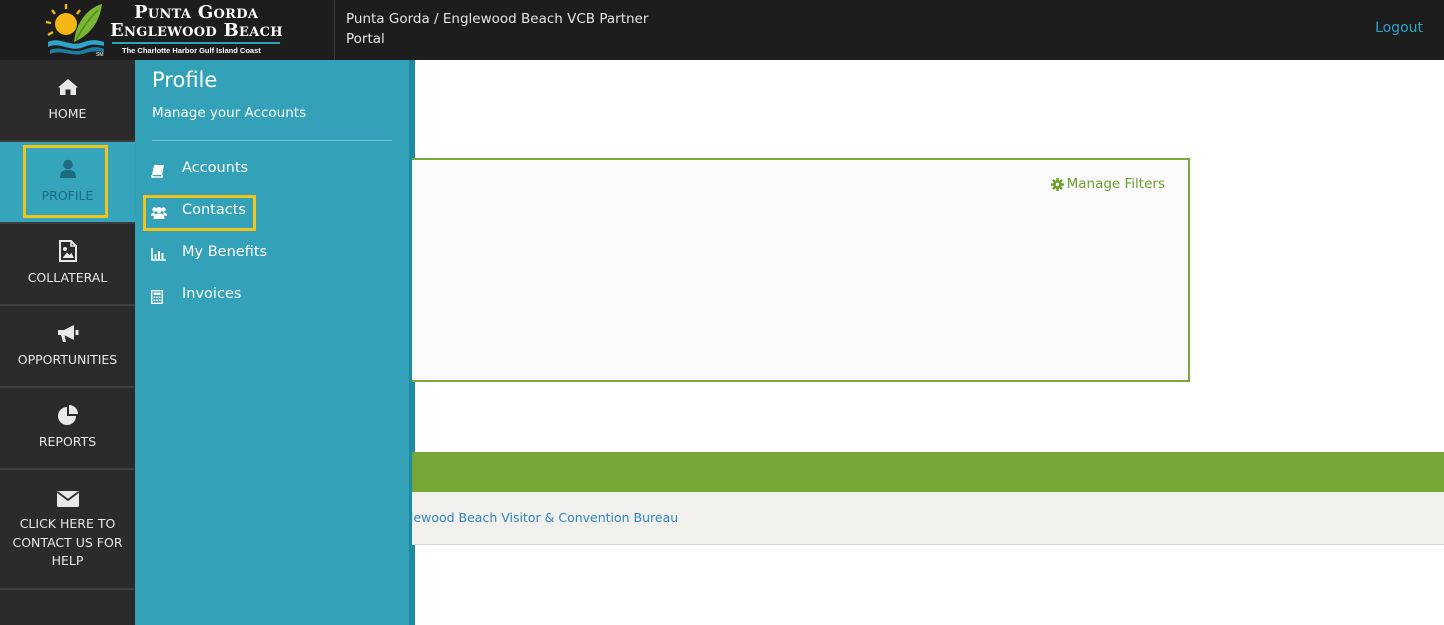 The height and width of the screenshot is (625, 1444). What do you see at coordinates (272, 140) in the screenshot?
I see `flyout-divider` at bounding box center [272, 140].